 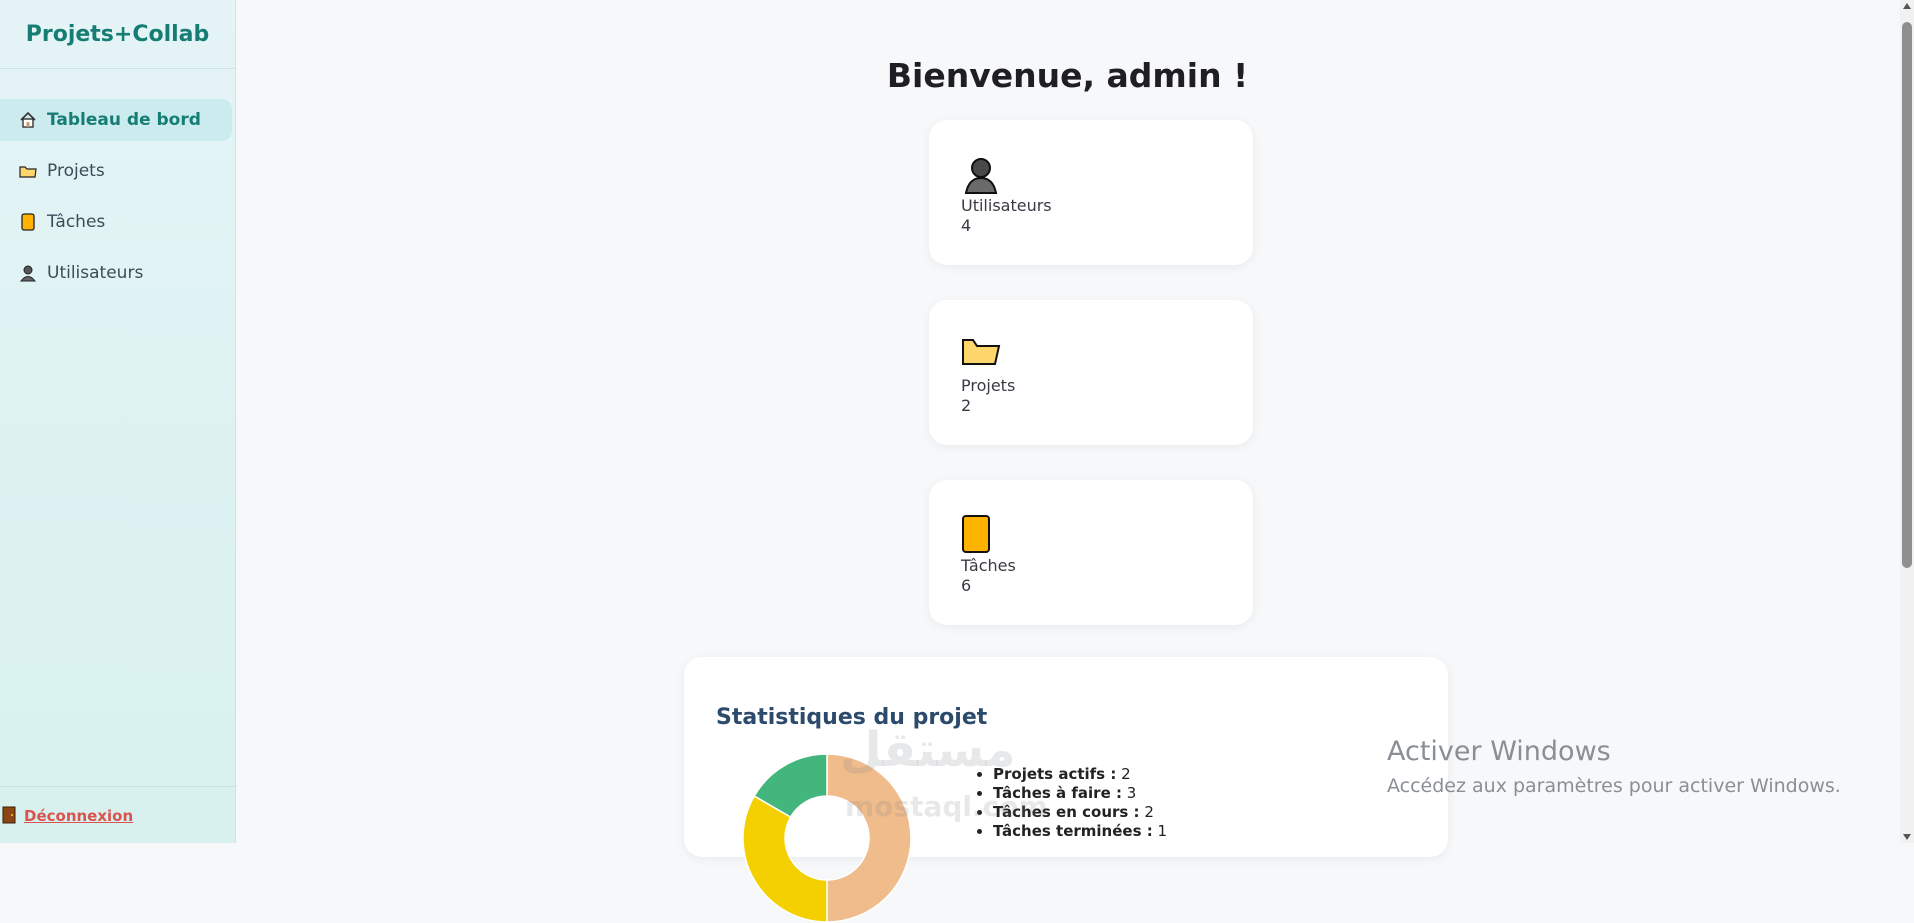 What do you see at coordinates (28, 120) in the screenshot?
I see `house-icon` at bounding box center [28, 120].